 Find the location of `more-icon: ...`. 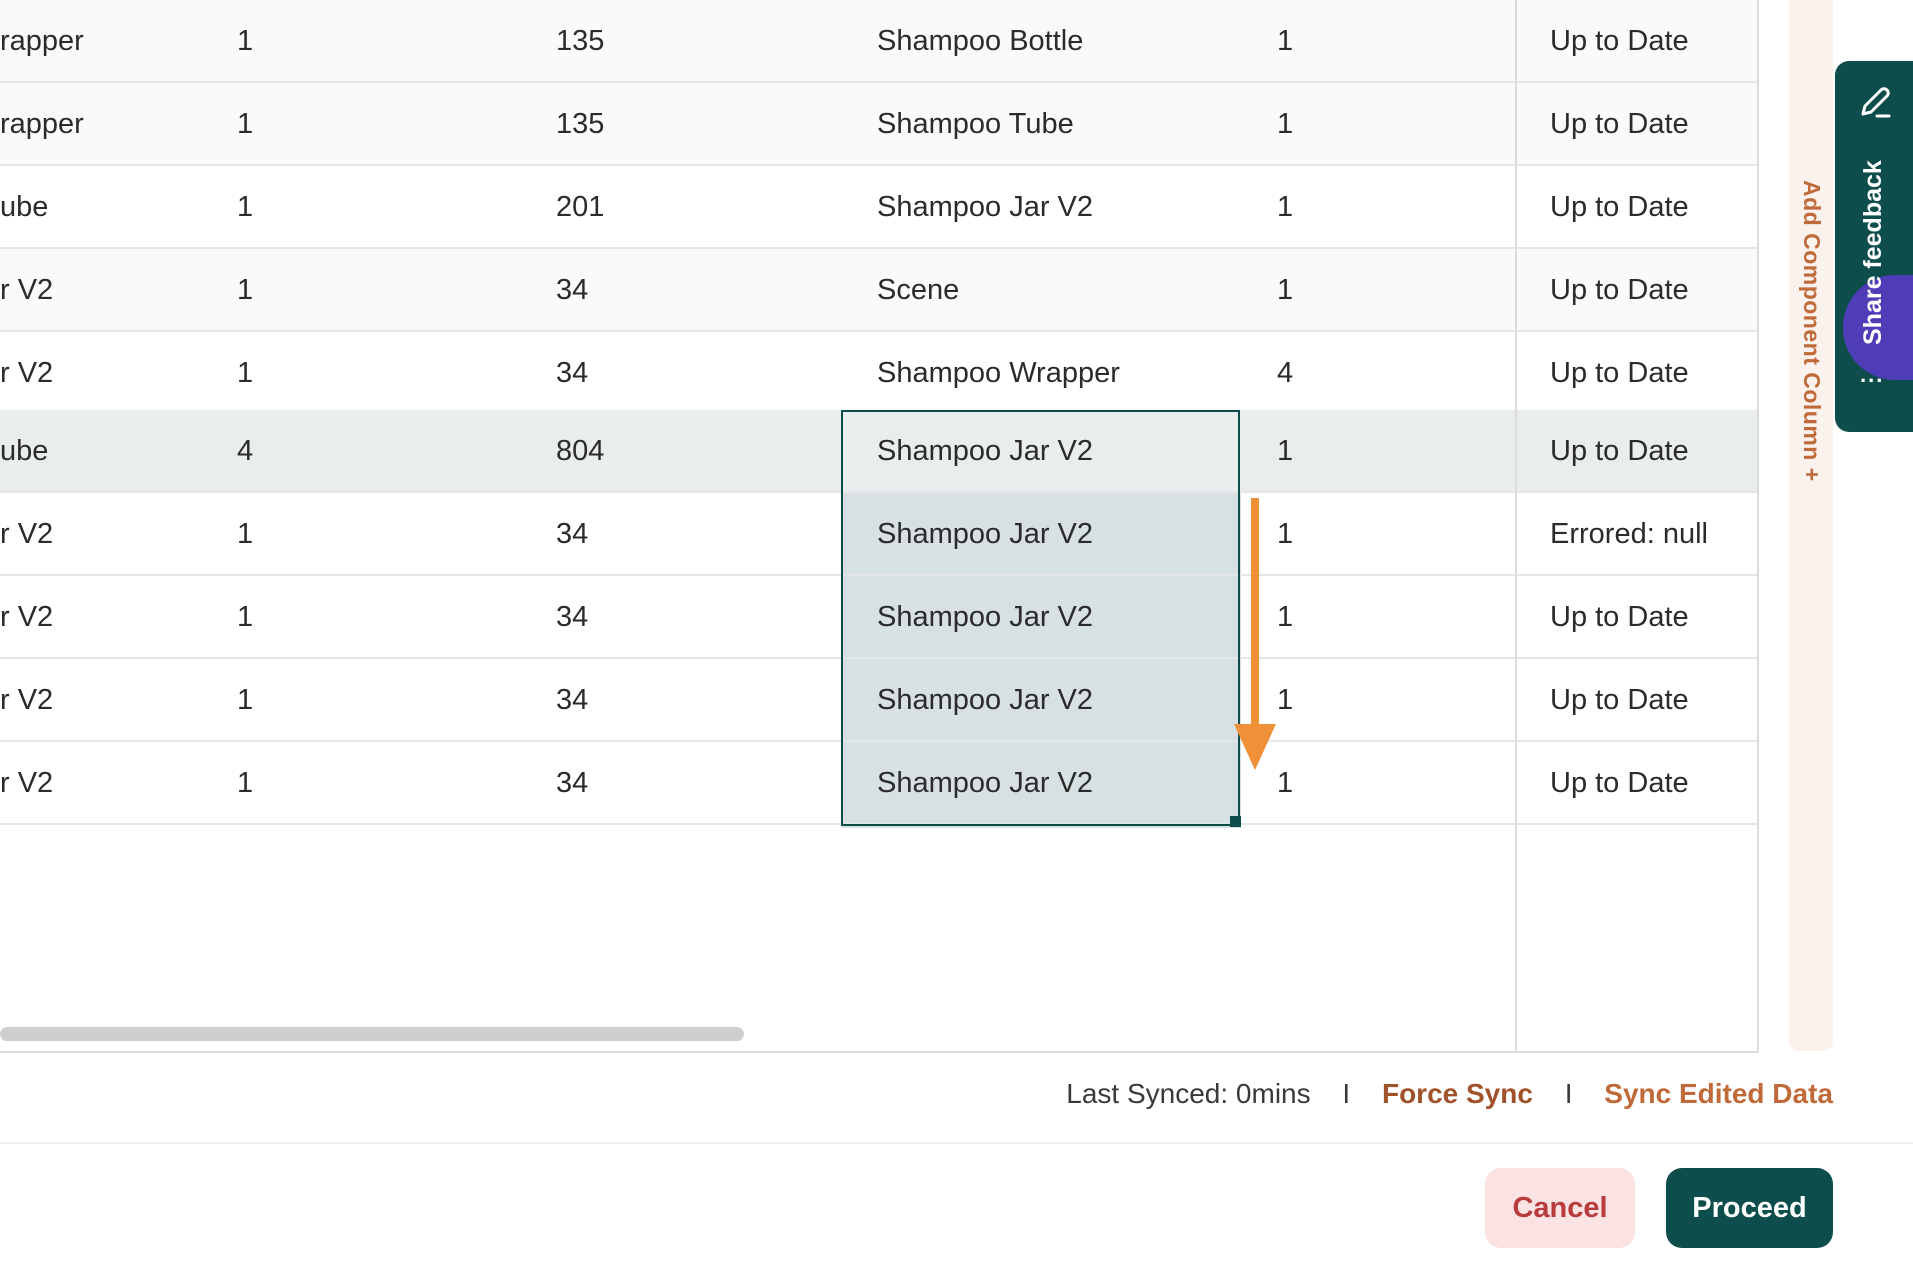

more-icon: ... is located at coordinates (1872, 375).